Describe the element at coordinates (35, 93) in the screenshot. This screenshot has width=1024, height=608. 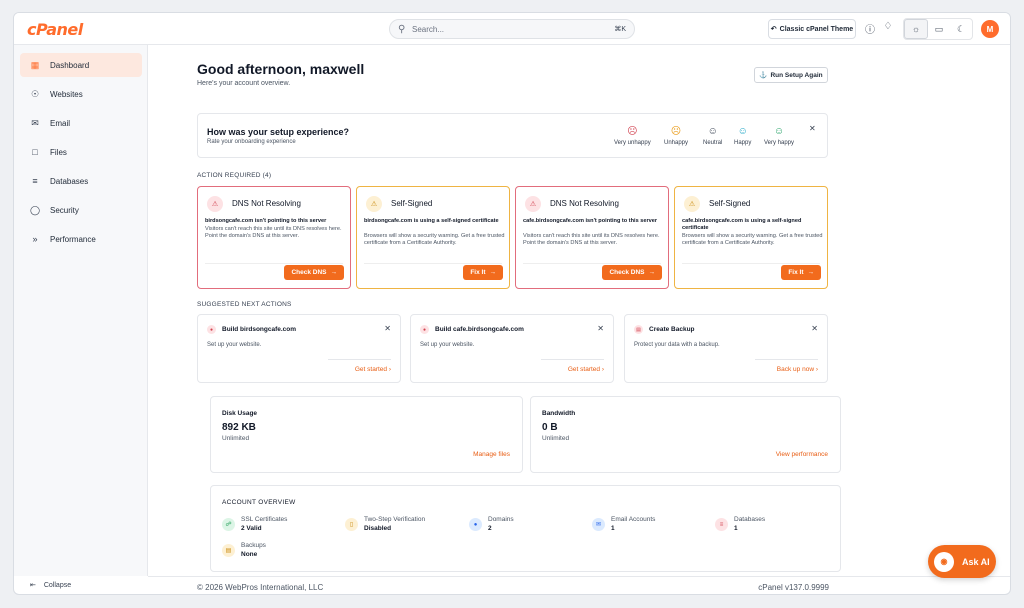
I see `globe-icon: ☉` at that location.